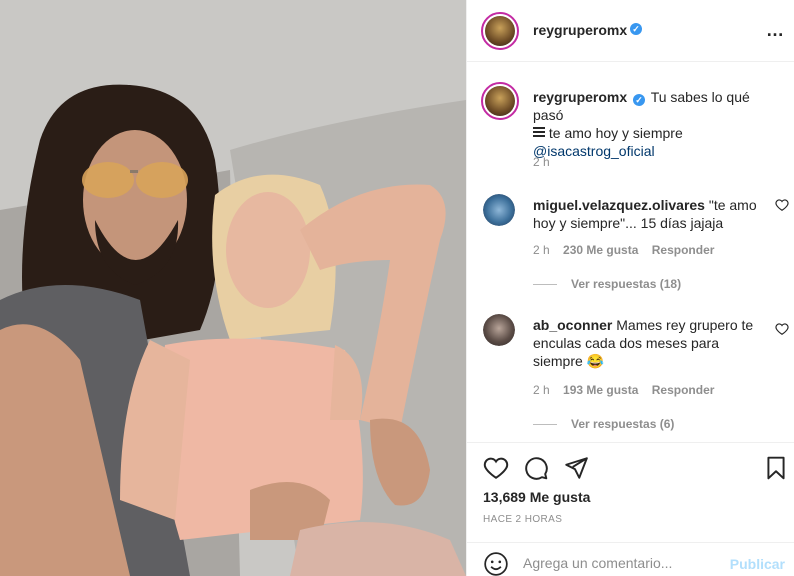  Describe the element at coordinates (539, 133) in the screenshot. I see `list-emoji-icon` at that location.